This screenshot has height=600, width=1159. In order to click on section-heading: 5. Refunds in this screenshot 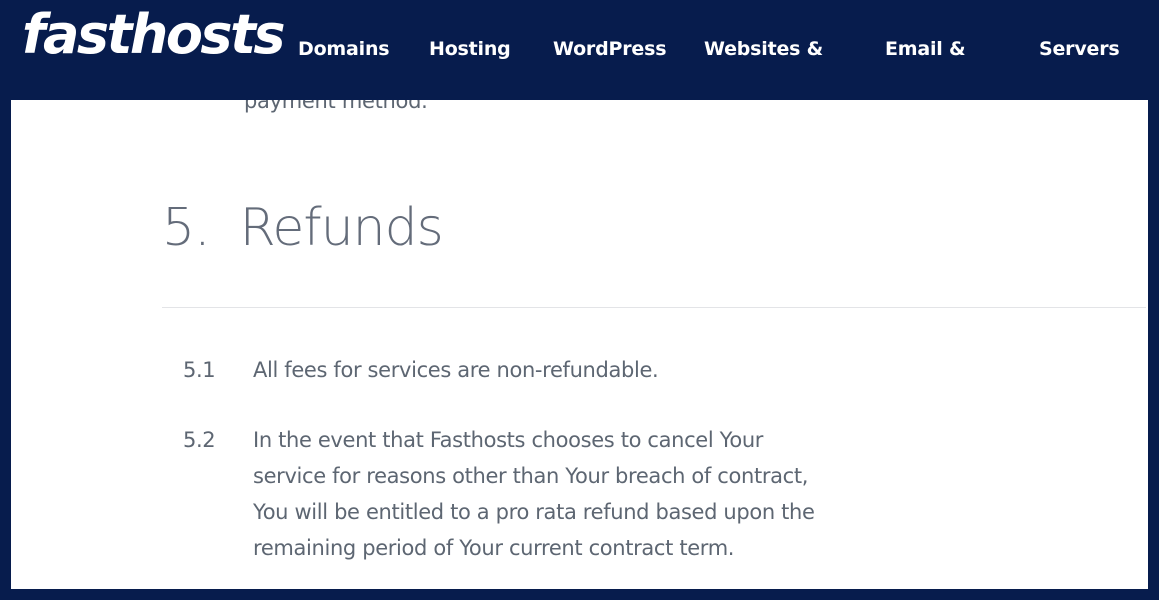, I will do `click(303, 228)`.